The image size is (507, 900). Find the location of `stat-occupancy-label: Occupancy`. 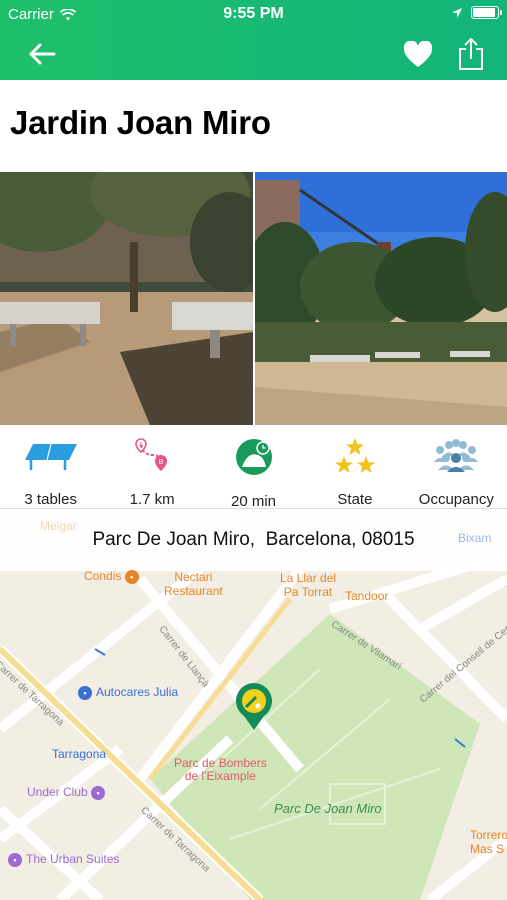

stat-occupancy-label: Occupancy is located at coordinates (456, 499).